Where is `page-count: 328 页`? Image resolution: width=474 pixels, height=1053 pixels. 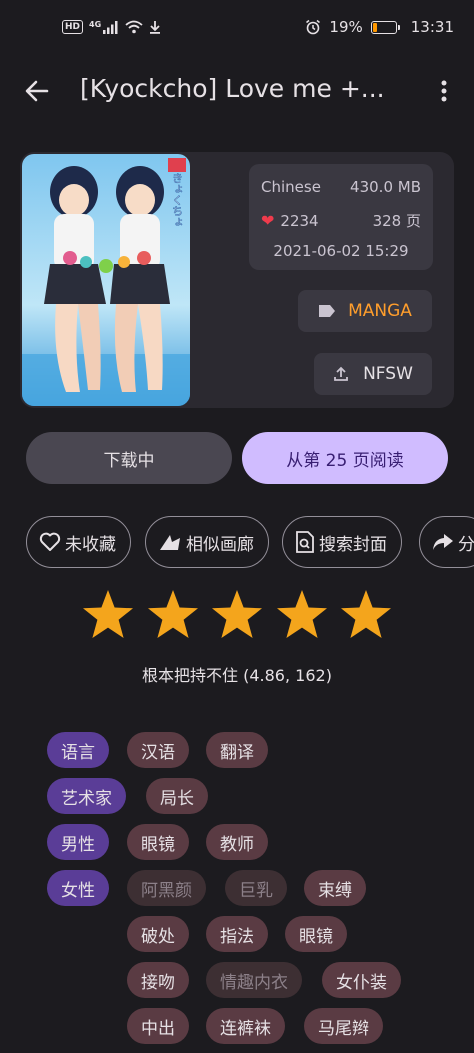 page-count: 328 页 is located at coordinates (396, 221).